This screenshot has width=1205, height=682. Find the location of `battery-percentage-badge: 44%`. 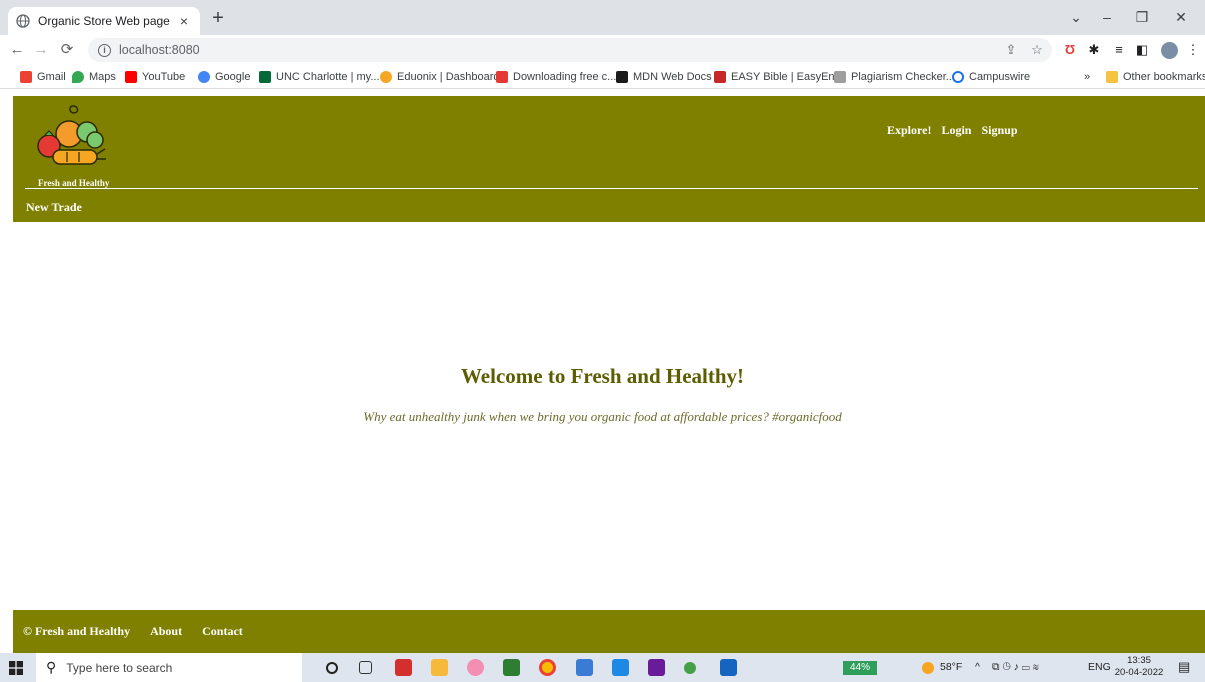

battery-percentage-badge: 44% is located at coordinates (860, 668).